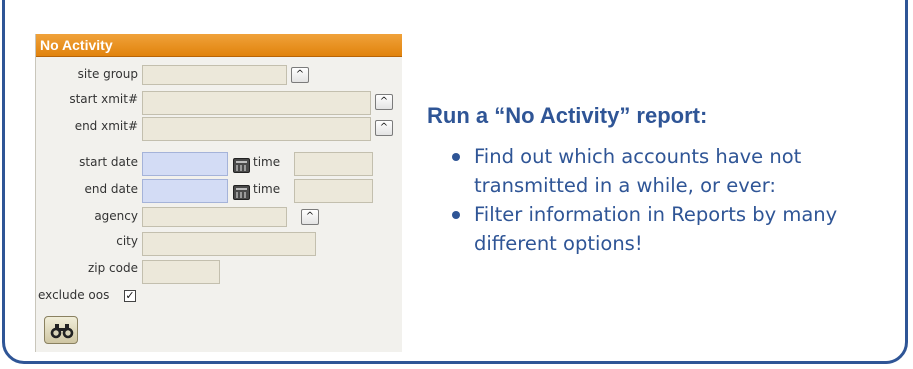  Describe the element at coordinates (108, 162) in the screenshot. I see `start-date-label: start date` at that location.